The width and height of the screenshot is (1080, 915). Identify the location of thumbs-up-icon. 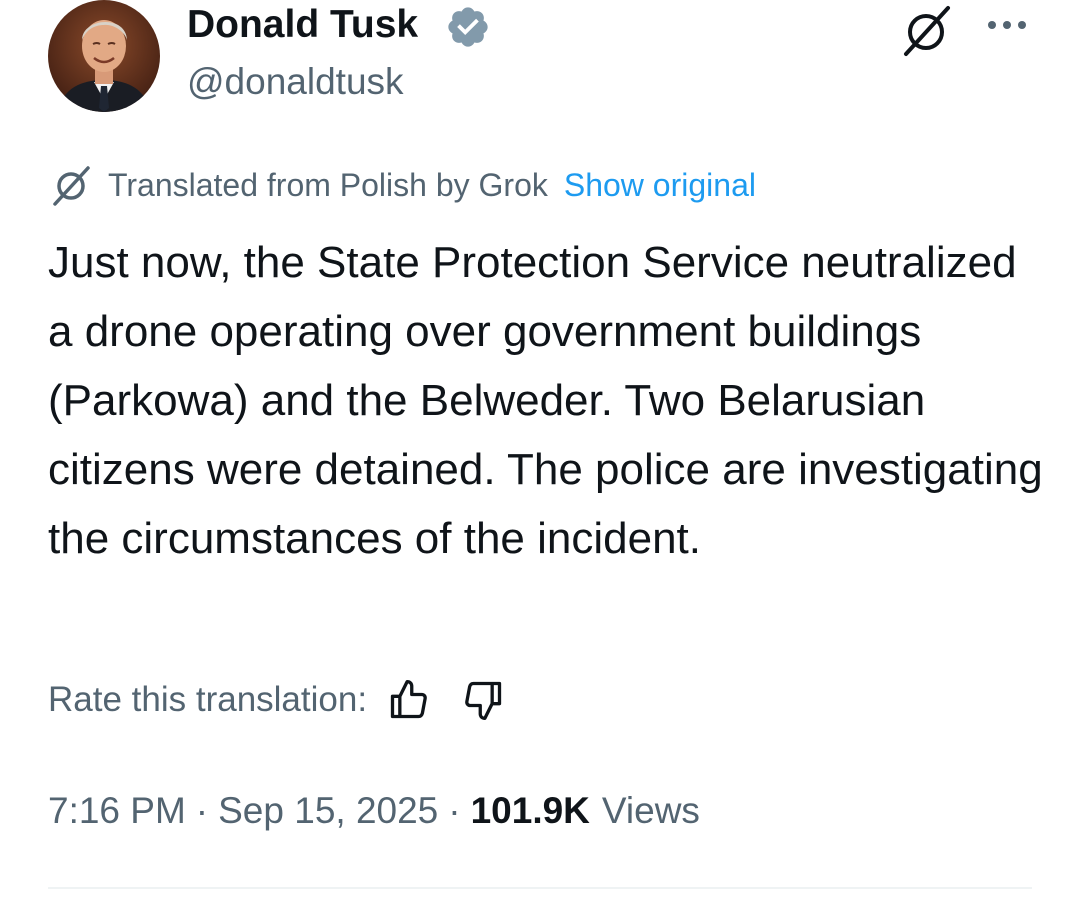
(409, 700).